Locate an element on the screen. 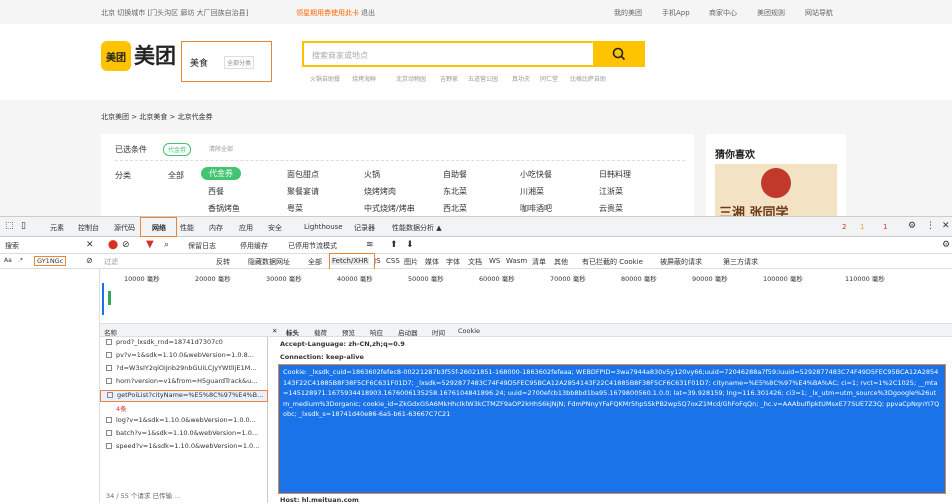  tab-timing: 时间 is located at coordinates (438, 332).